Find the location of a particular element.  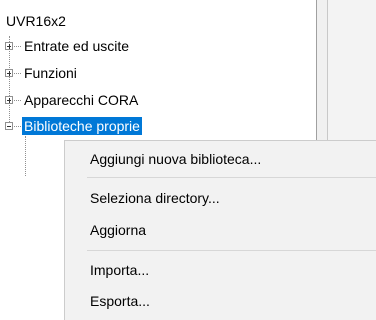

tree-root-label: UVR16x2 is located at coordinates (36, 21).